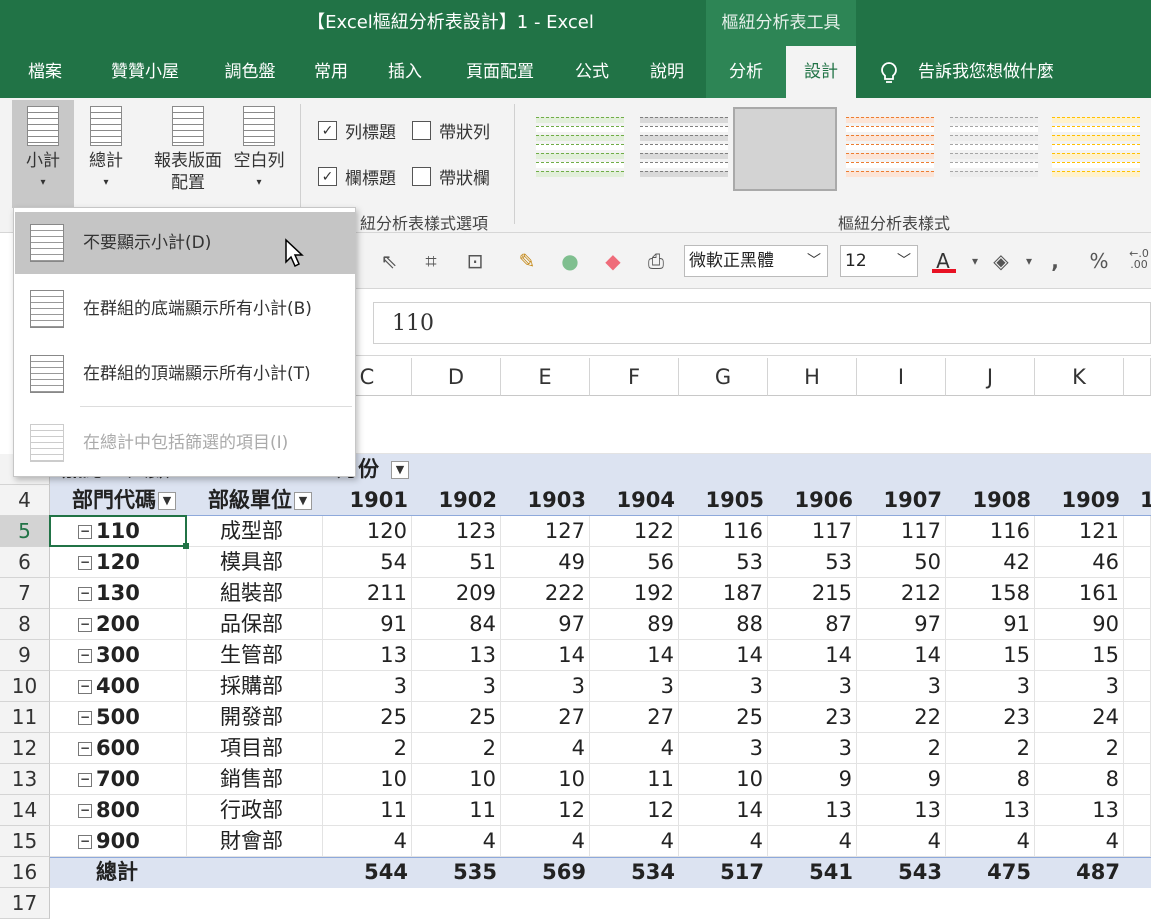 The height and width of the screenshot is (919, 1151). I want to click on grand-total-button: 總計 ▾, so click(106, 150).